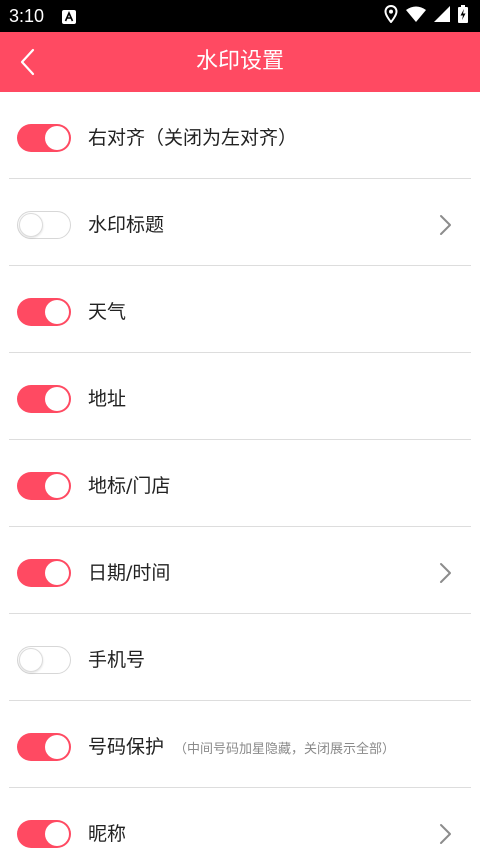 Image resolution: width=480 pixels, height=854 pixels. What do you see at coordinates (240, 309) in the screenshot?
I see `setting-row: 天气` at bounding box center [240, 309].